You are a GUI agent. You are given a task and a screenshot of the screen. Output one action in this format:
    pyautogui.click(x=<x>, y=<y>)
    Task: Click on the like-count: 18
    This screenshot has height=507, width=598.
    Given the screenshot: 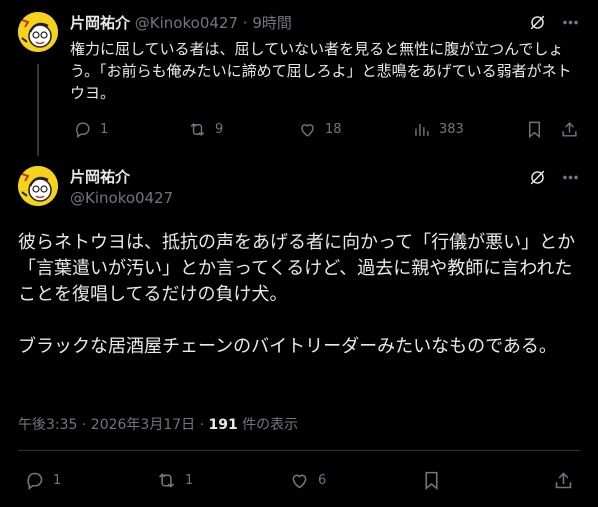 What is the action you would take?
    pyautogui.click(x=333, y=129)
    